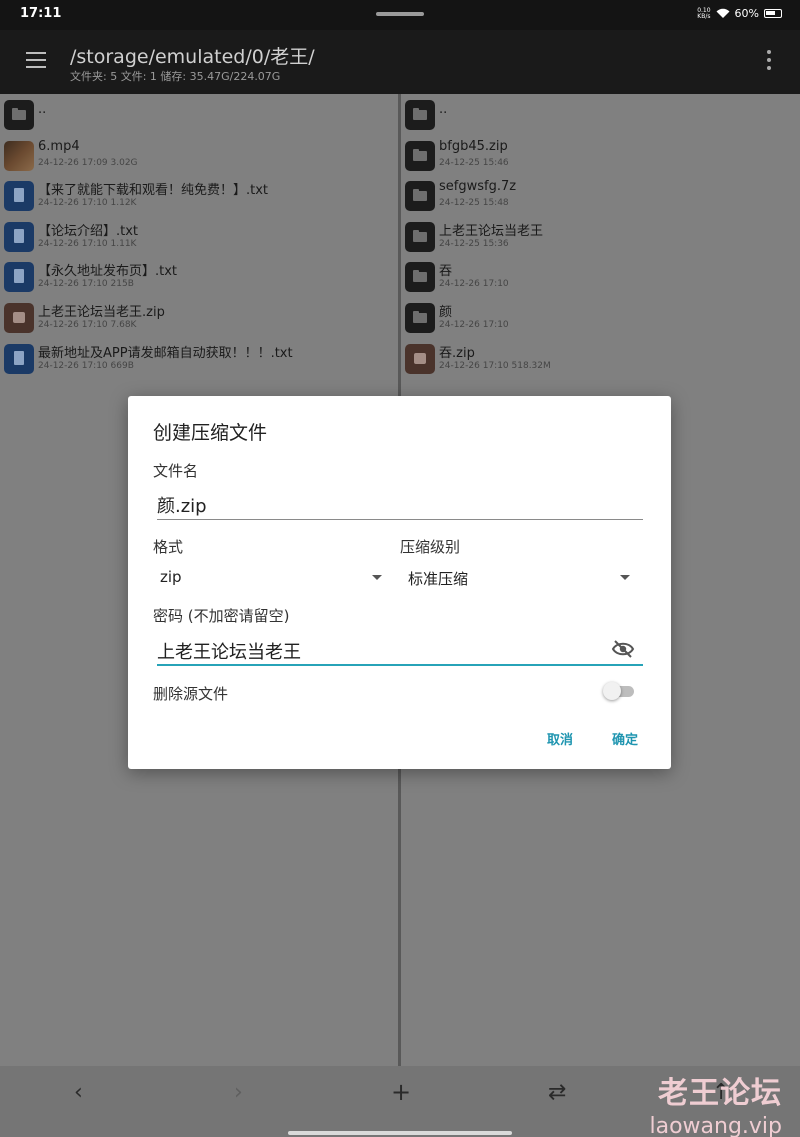 The height and width of the screenshot is (1137, 800). I want to click on file-name: 【永久地址发布页】.txt, so click(108, 272).